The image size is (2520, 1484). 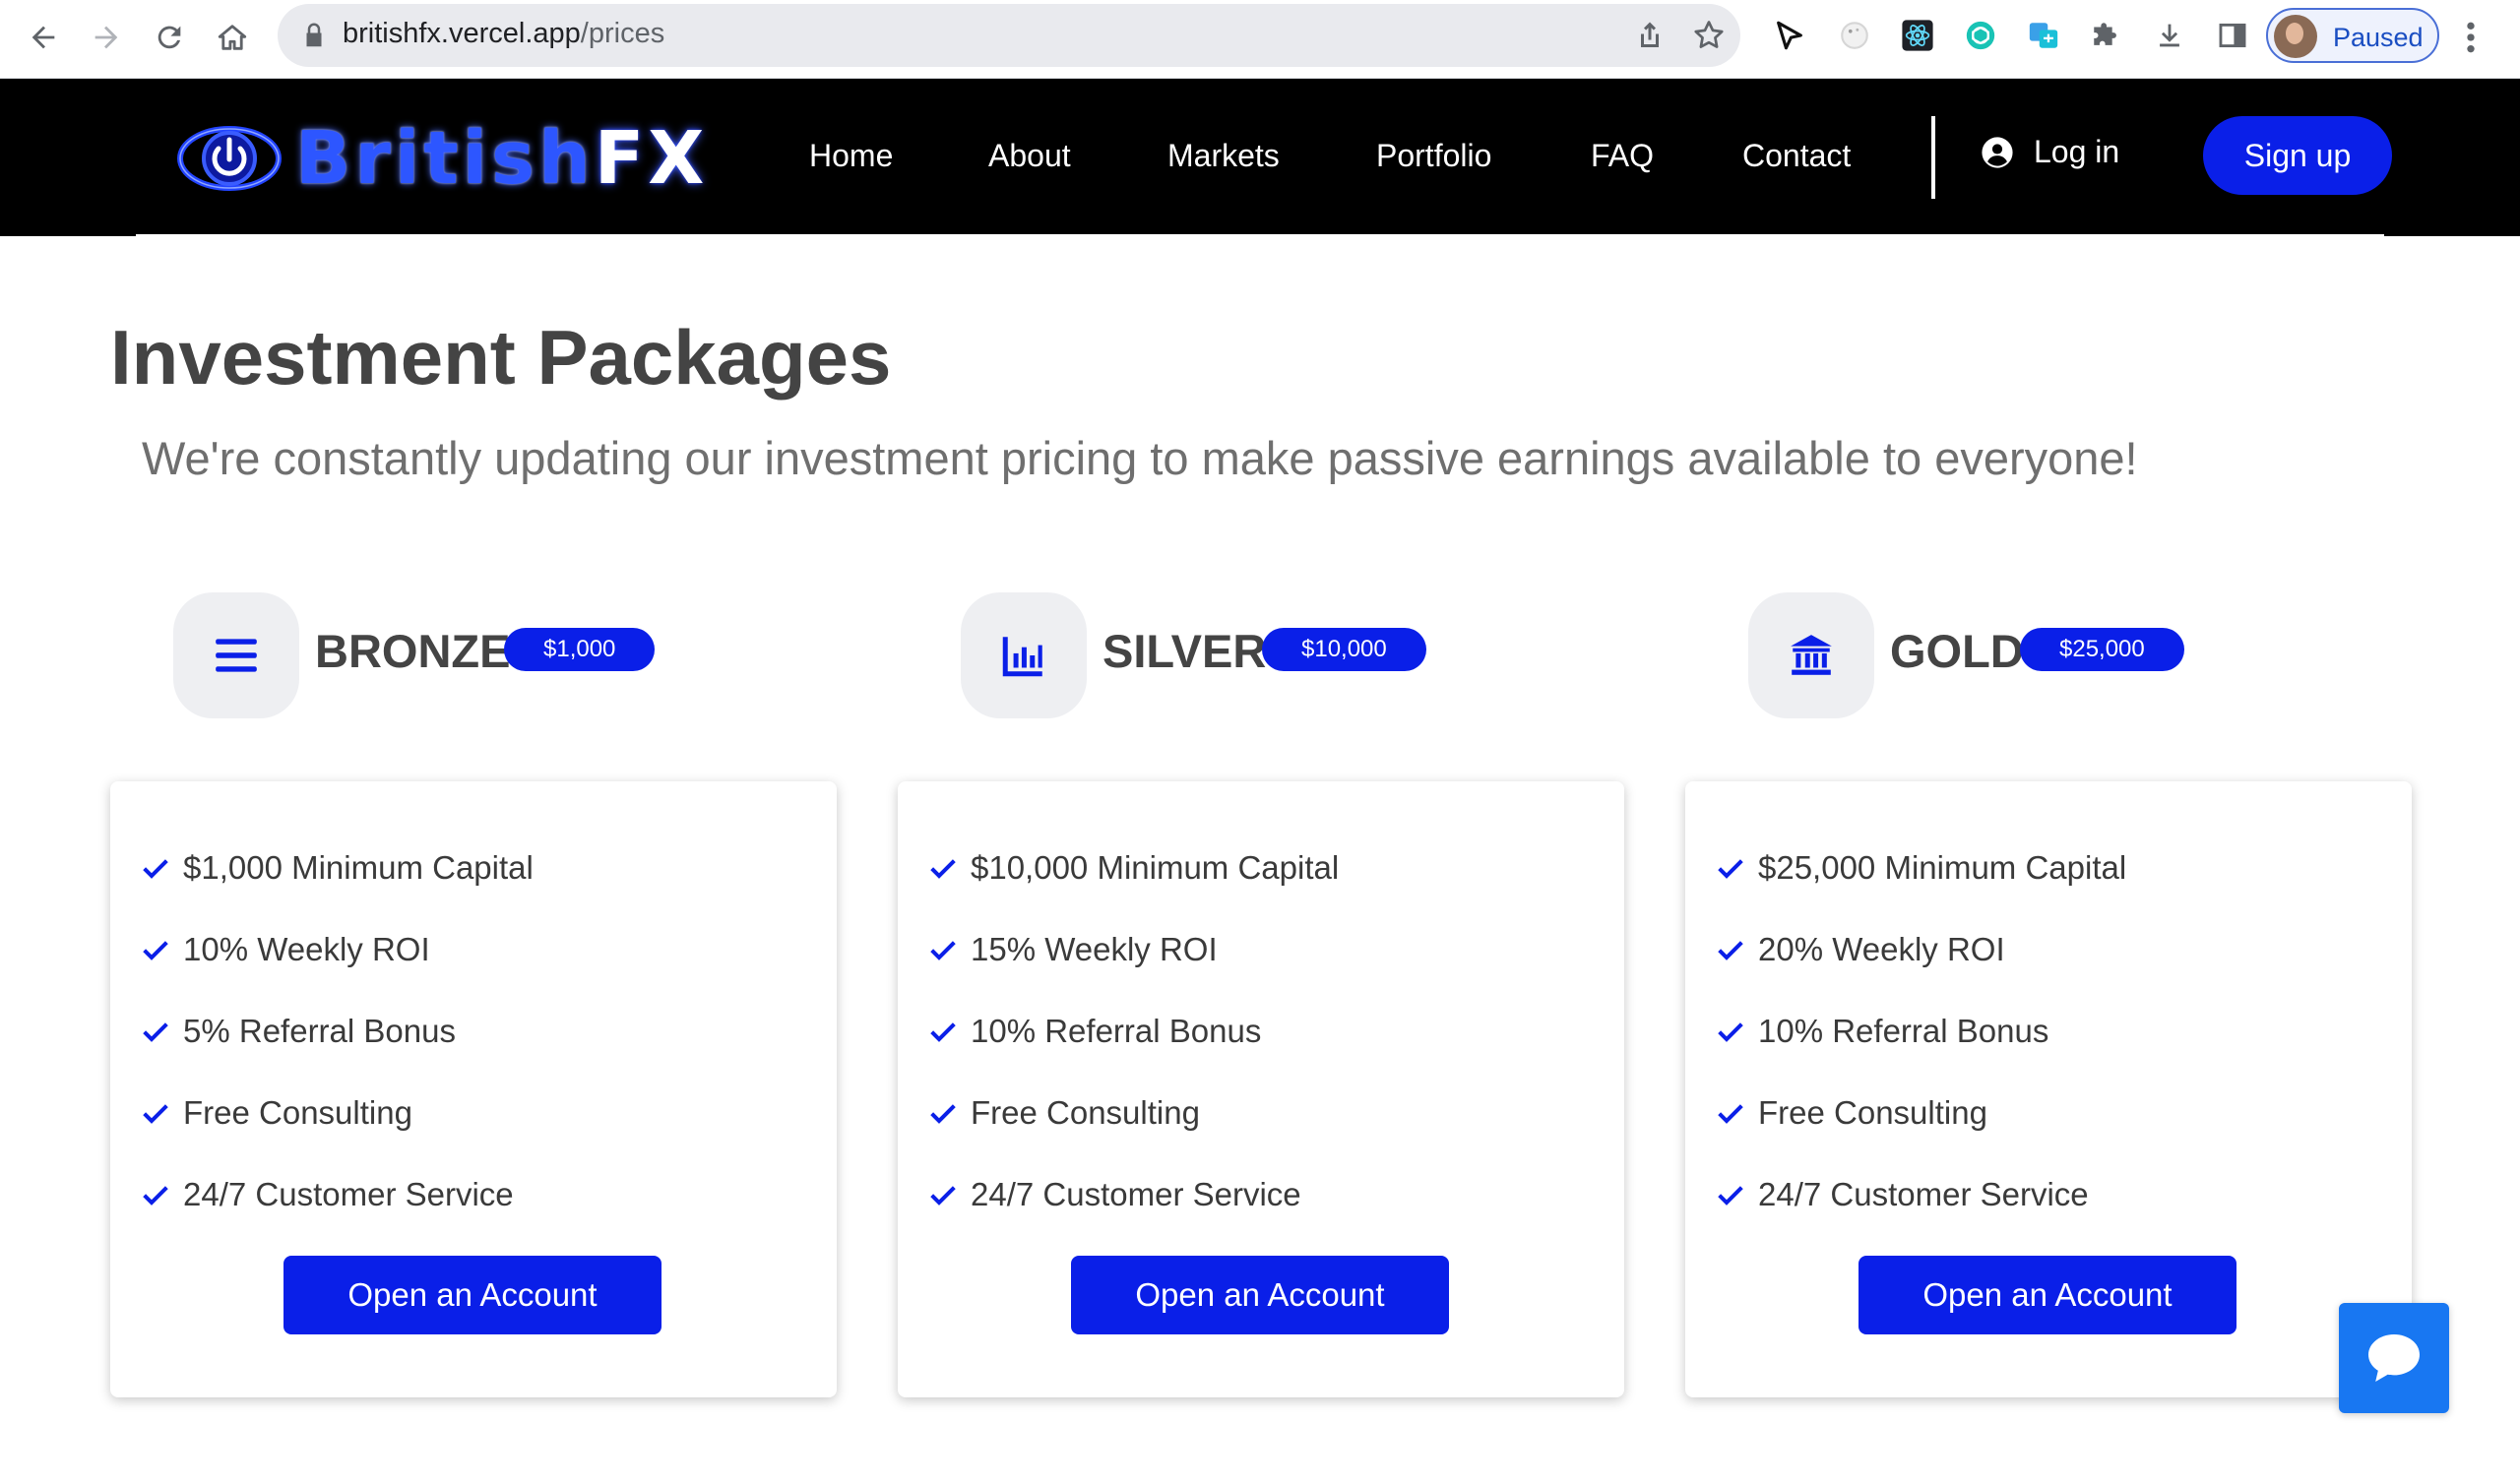 What do you see at coordinates (1860, 950) in the screenshot?
I see `feature-item: 20% Weekly ROI` at bounding box center [1860, 950].